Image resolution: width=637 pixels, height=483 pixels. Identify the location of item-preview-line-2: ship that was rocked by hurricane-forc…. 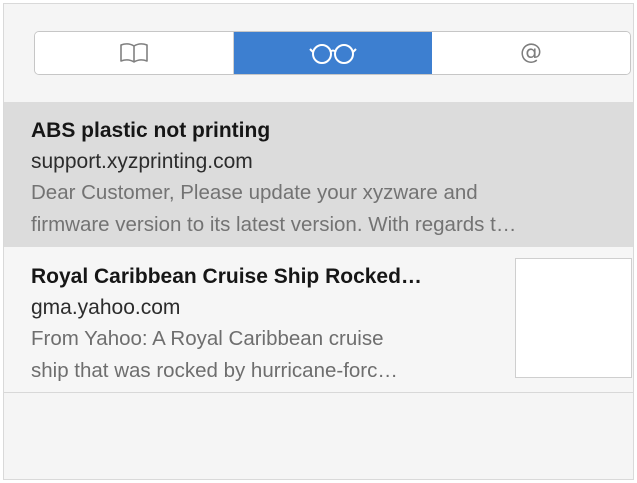
(214, 370).